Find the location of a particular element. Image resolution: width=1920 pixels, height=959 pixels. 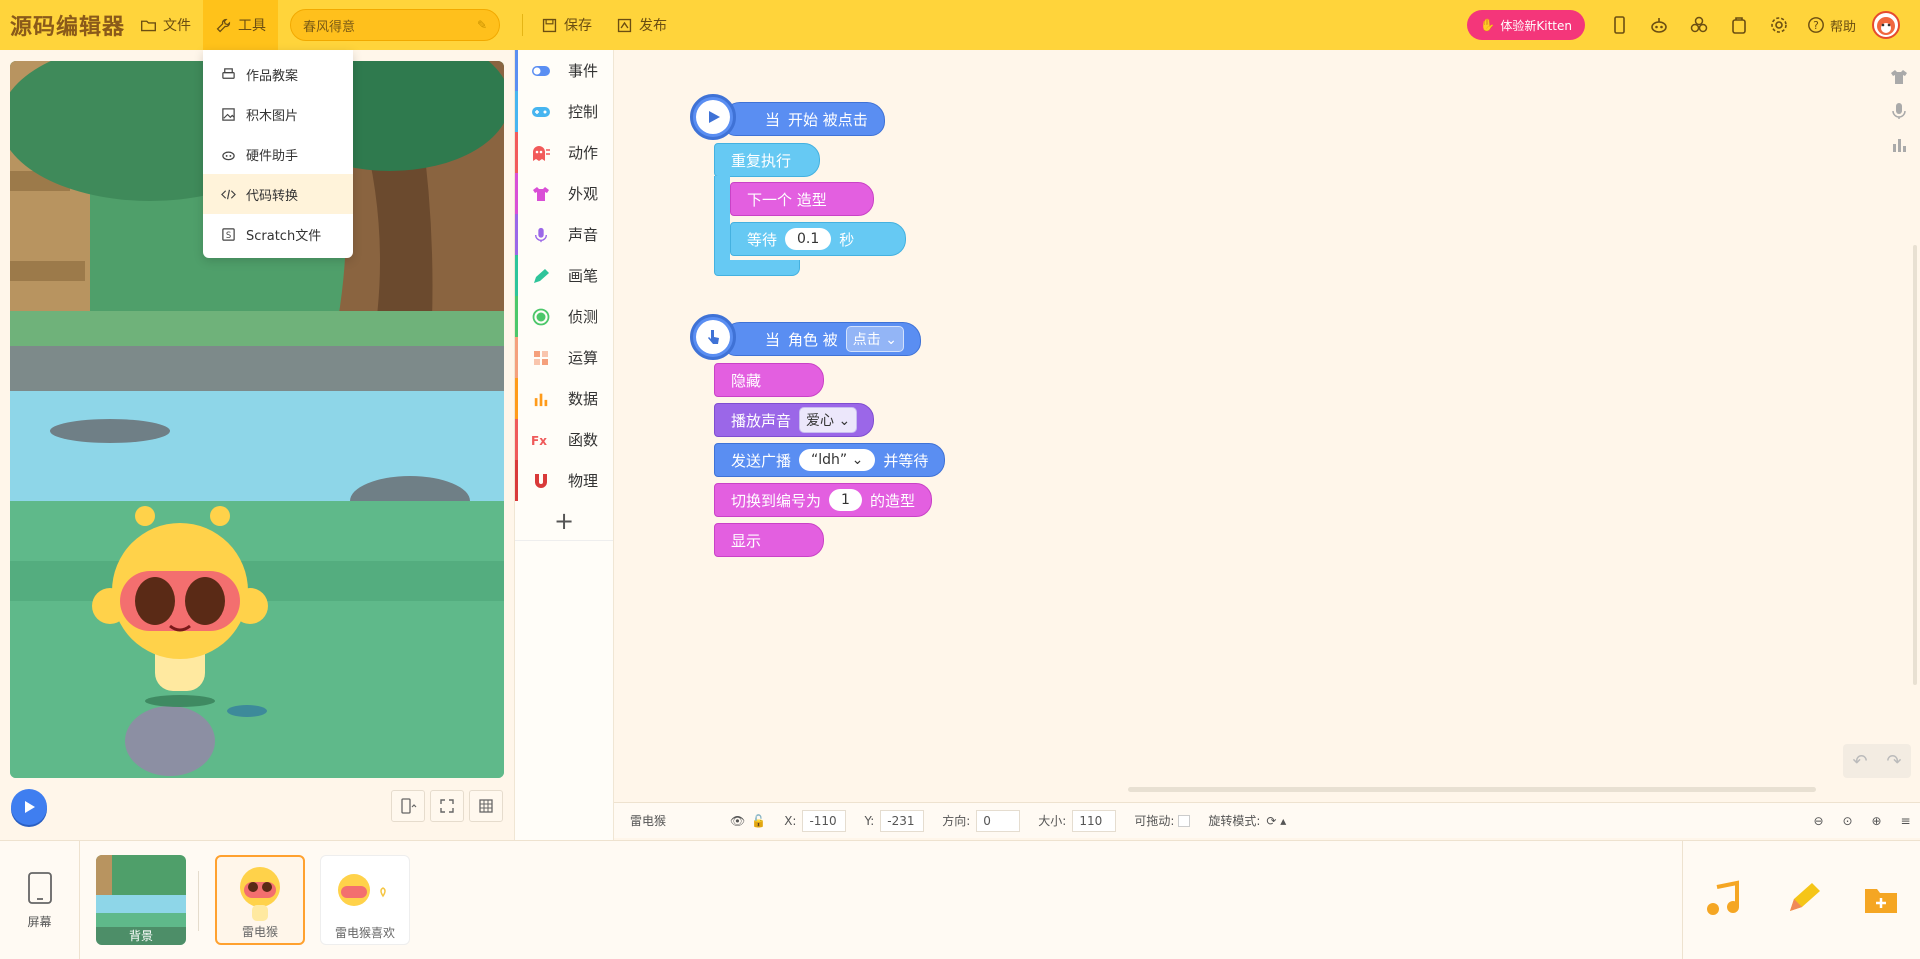

broadcast-message-dropdown: “ldh” ⌄ is located at coordinates (837, 460).